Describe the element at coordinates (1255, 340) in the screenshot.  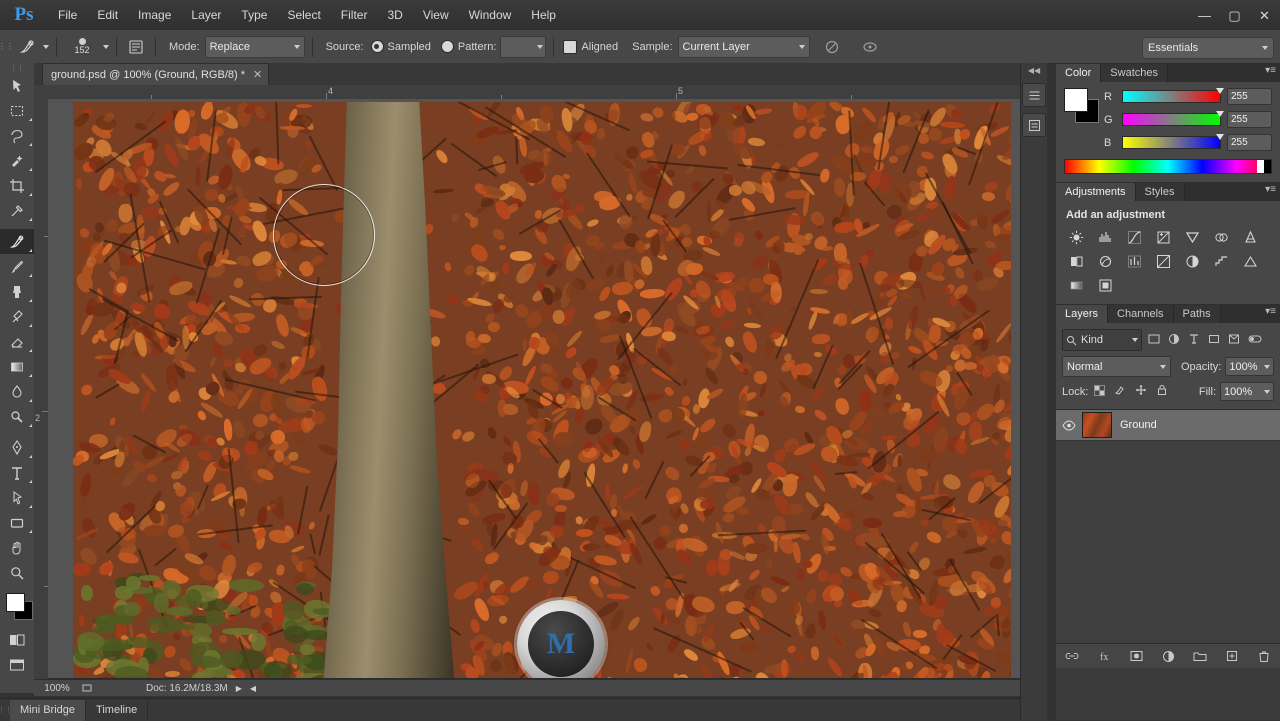
I see `filter-toggle-icon` at that location.